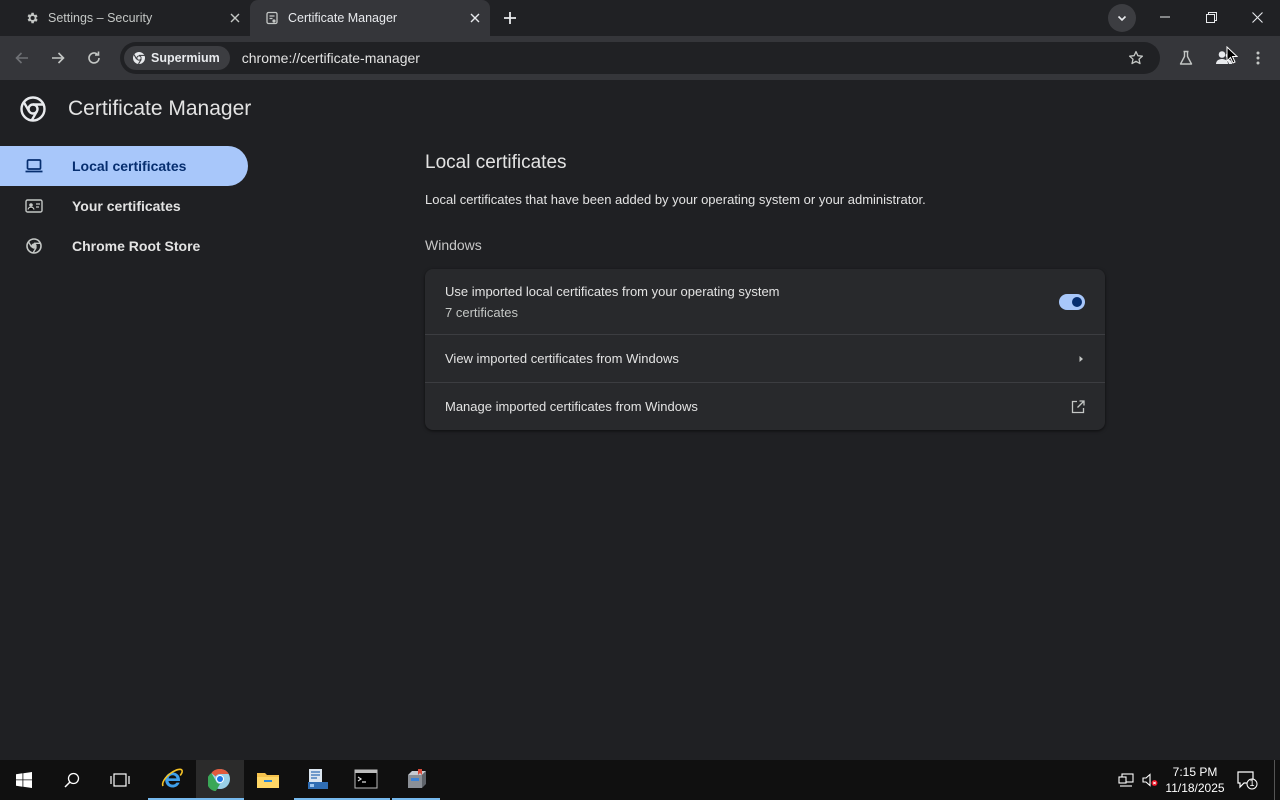 The height and width of the screenshot is (800, 1280). Describe the element at coordinates (136, 246) in the screenshot. I see `sidebar-item-label: Chrome Root Store` at that location.